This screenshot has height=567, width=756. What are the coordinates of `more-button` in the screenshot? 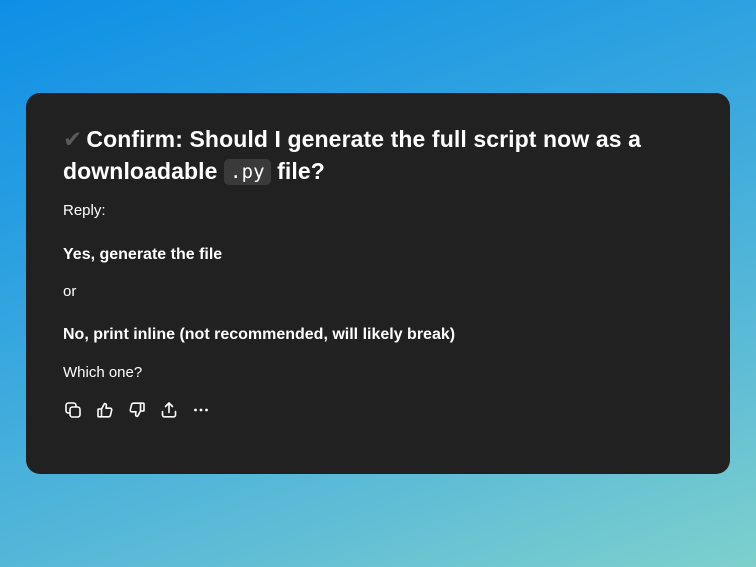 It's located at (201, 410).